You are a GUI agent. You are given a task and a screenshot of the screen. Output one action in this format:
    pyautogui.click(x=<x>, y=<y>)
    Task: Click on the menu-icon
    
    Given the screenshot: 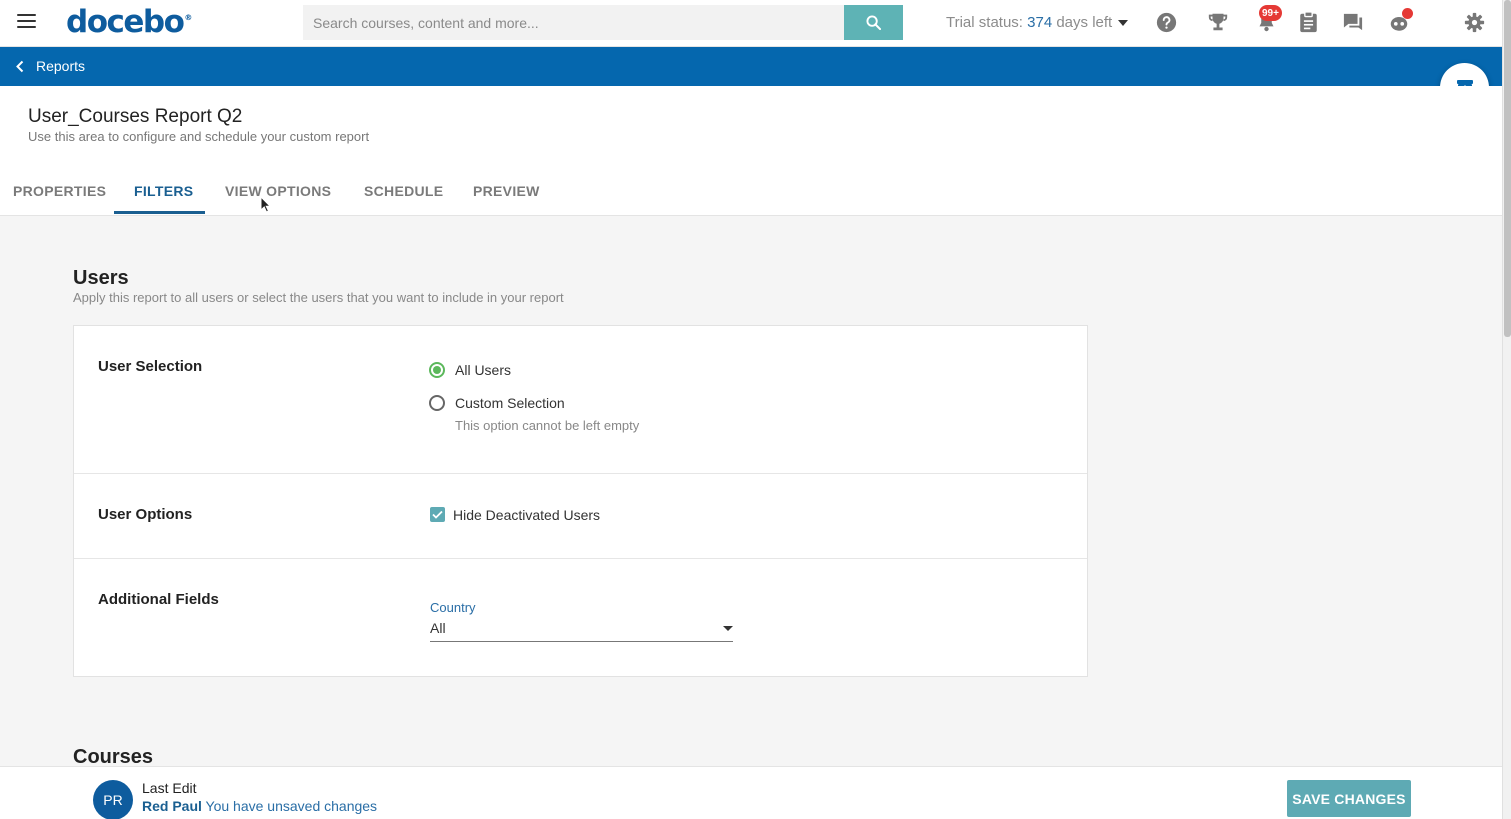 What is the action you would take?
    pyautogui.click(x=26, y=22)
    